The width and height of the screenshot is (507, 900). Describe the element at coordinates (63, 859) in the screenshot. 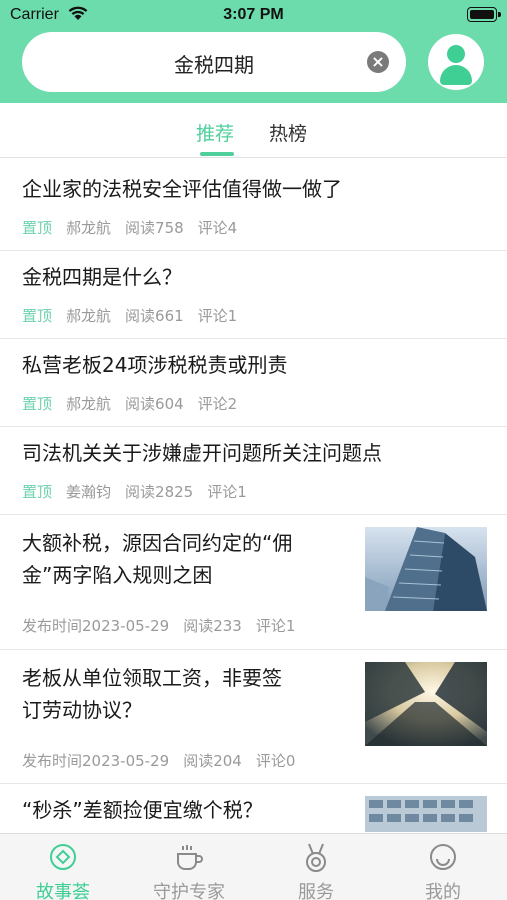

I see `story-icon` at that location.